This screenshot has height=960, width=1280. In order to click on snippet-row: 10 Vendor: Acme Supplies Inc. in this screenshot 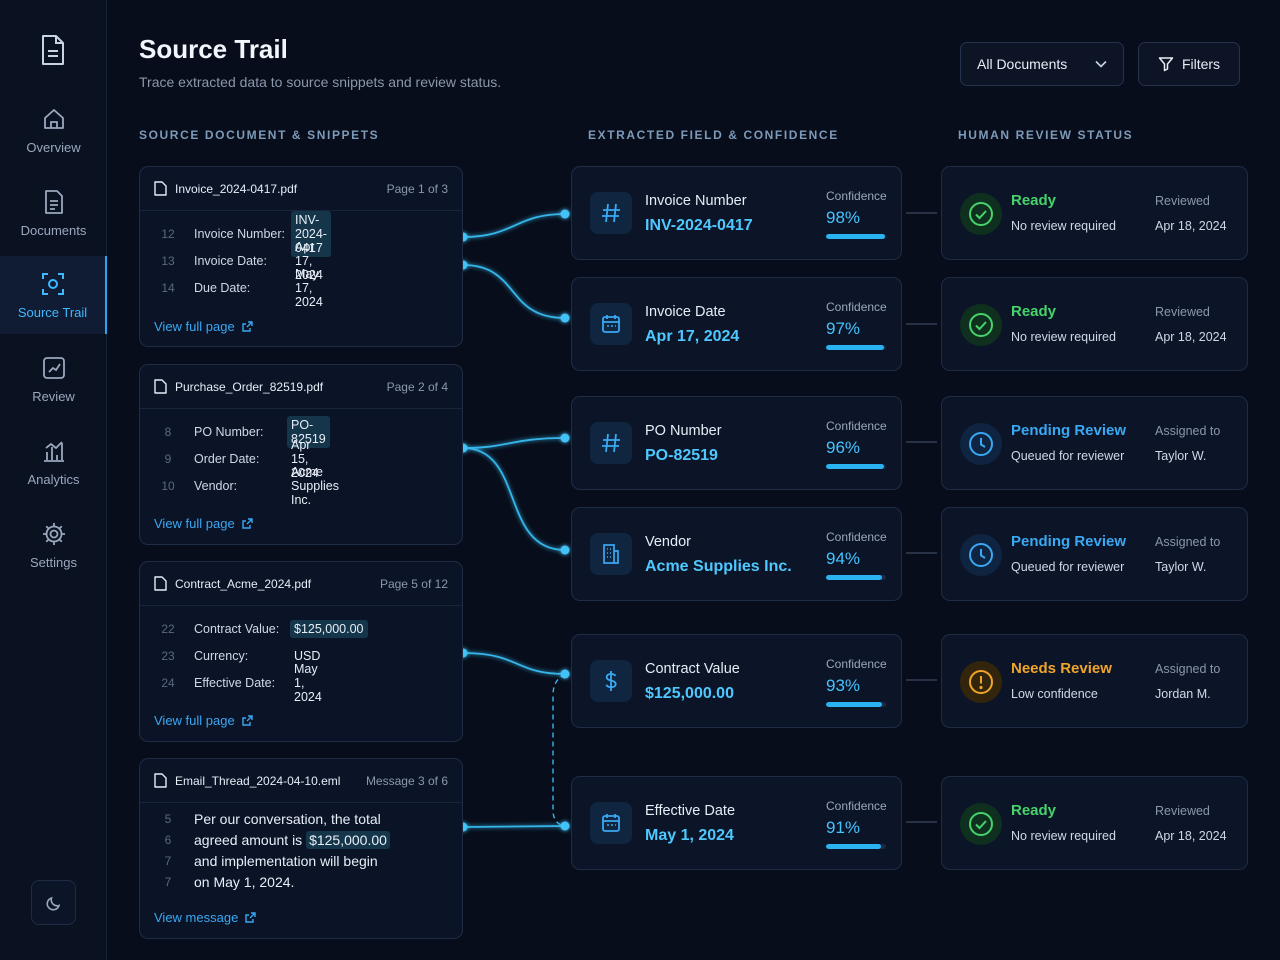, I will do `click(246, 486)`.